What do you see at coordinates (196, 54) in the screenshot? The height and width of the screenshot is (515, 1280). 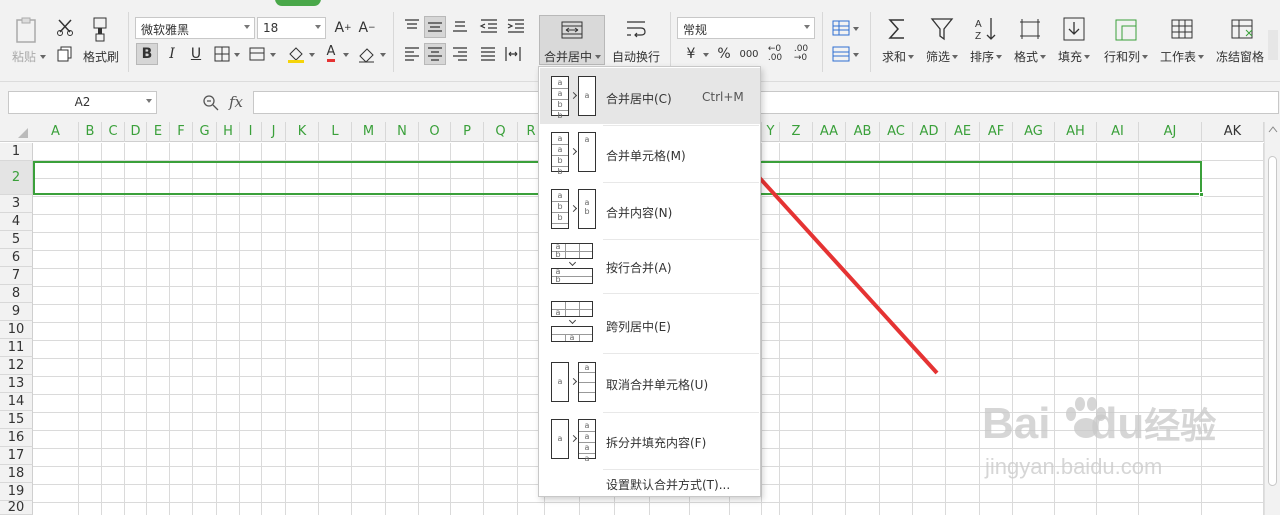 I see `underline-button: U` at bounding box center [196, 54].